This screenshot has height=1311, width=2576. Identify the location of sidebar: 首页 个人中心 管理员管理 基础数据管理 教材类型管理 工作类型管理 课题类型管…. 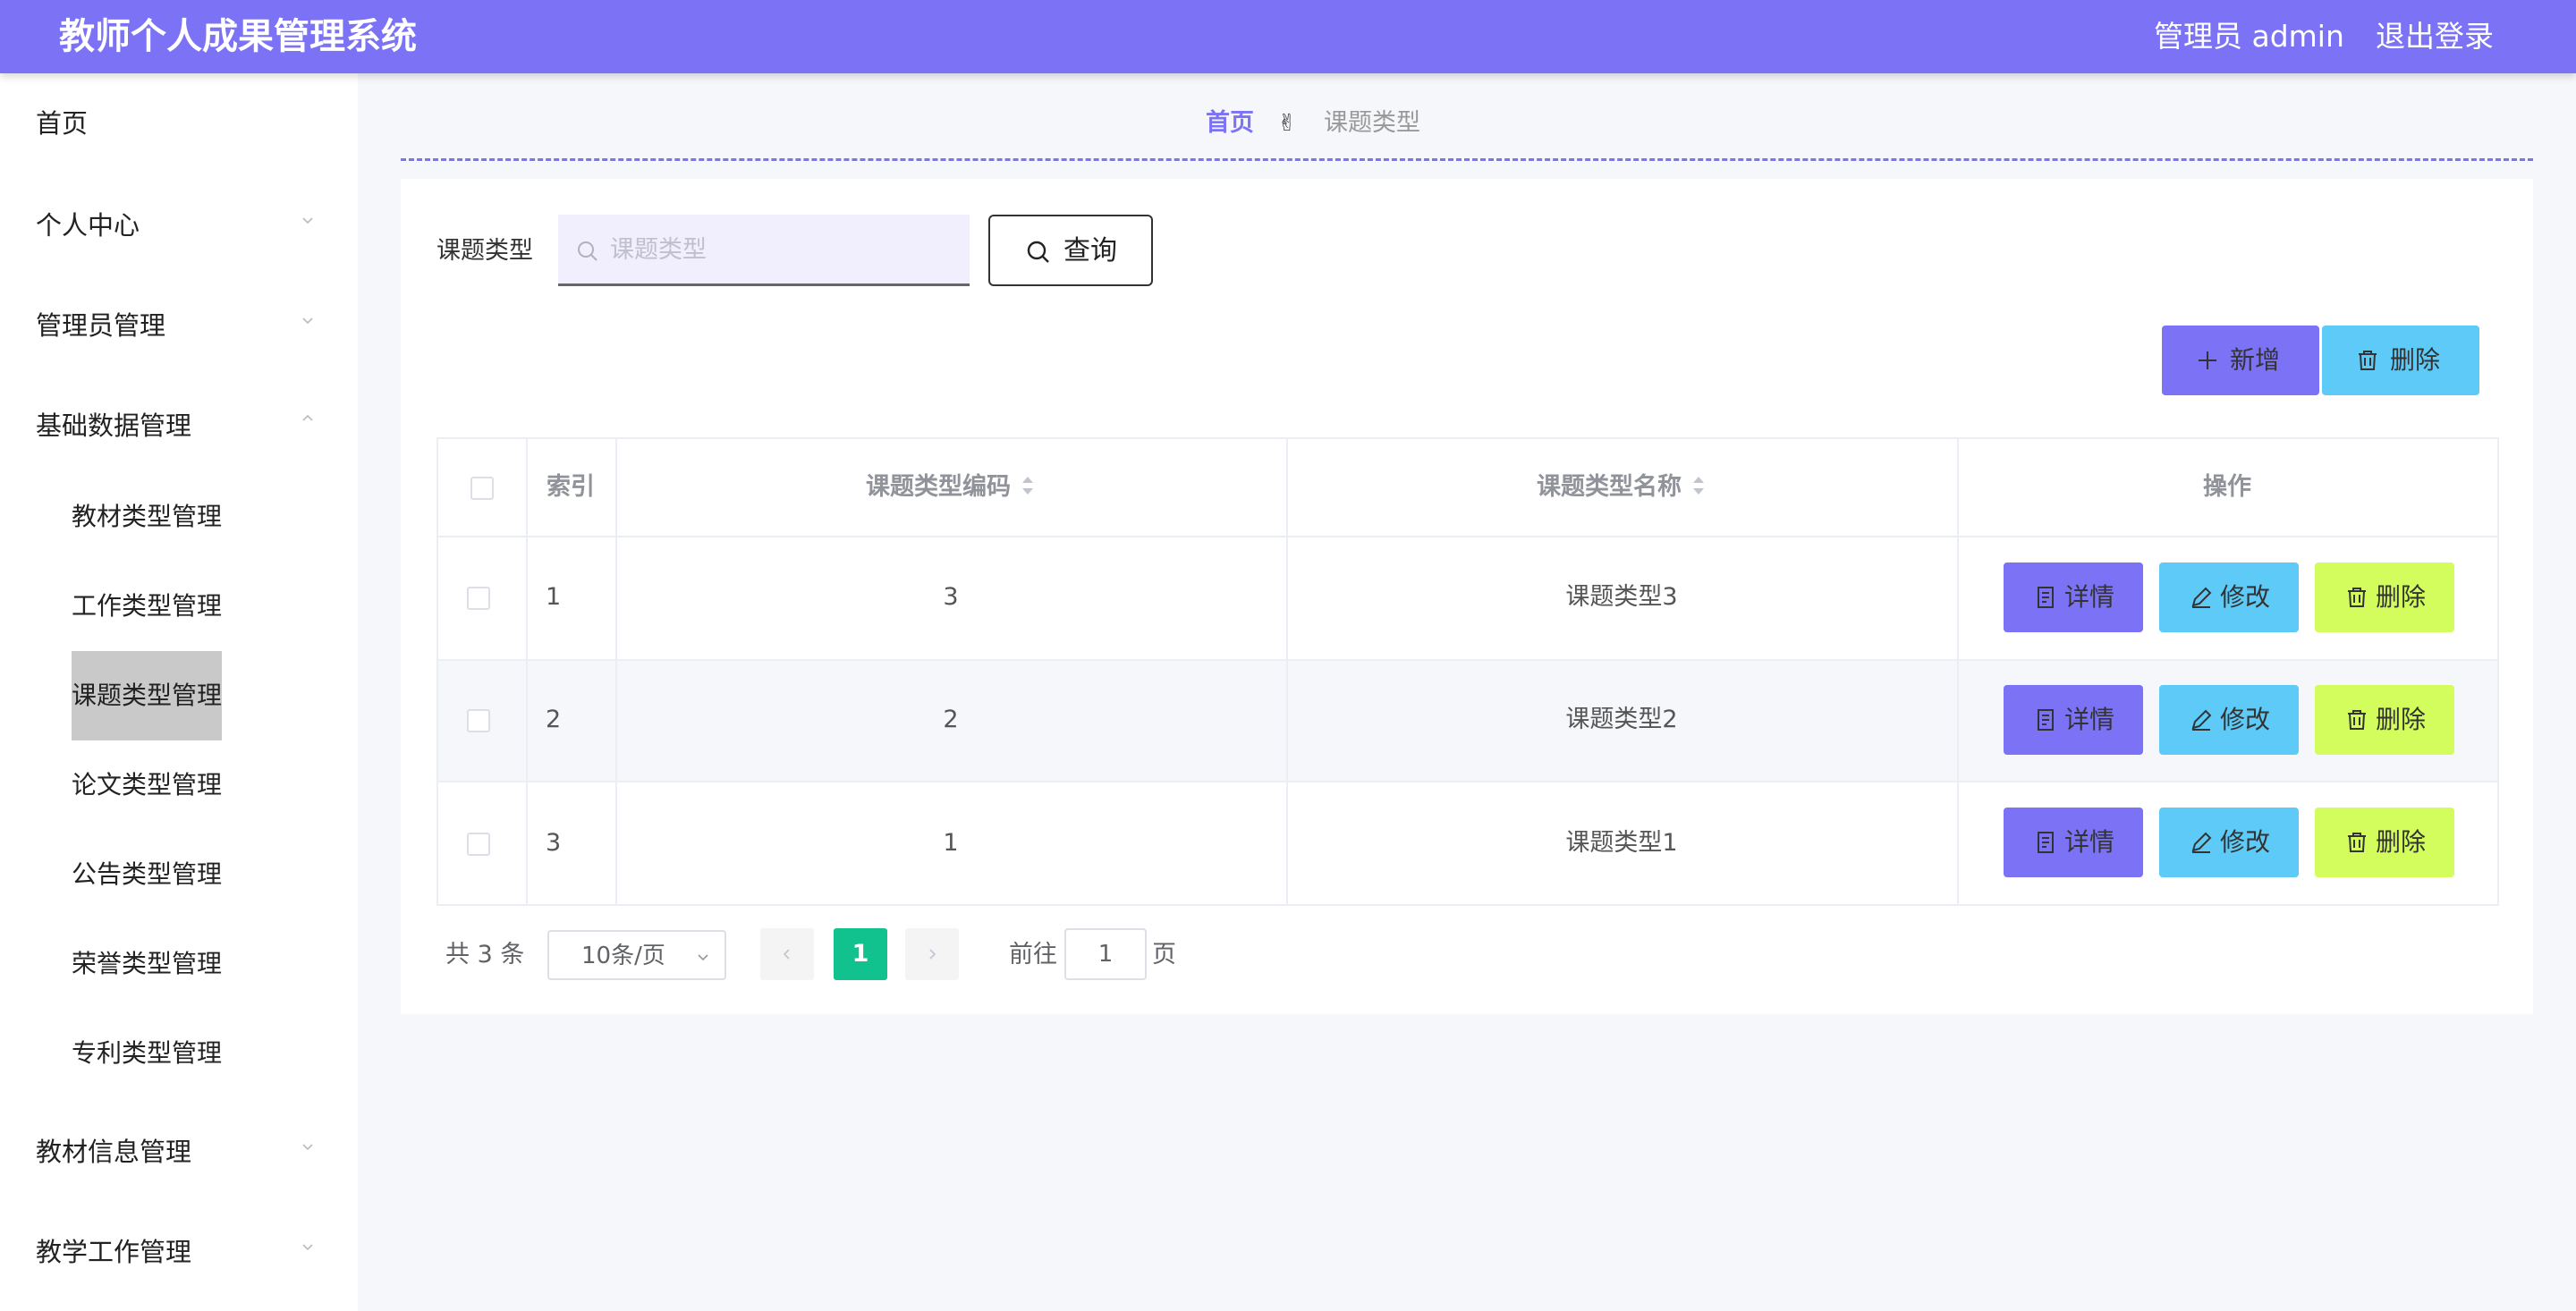
(179, 692).